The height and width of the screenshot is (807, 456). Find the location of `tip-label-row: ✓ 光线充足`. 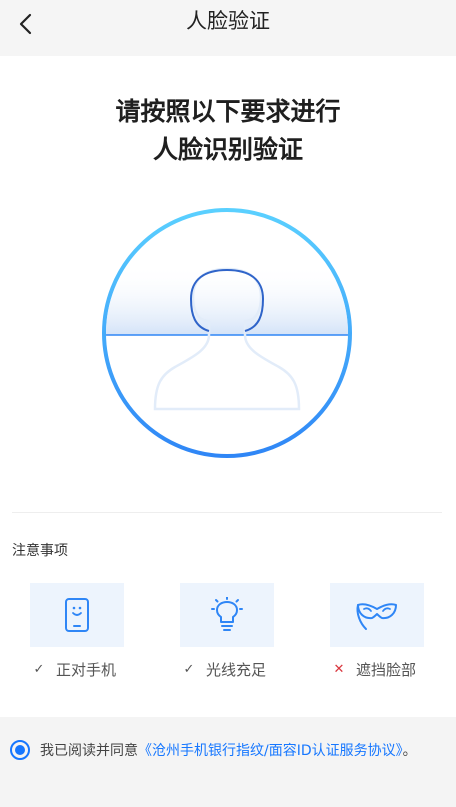

tip-label-row: ✓ 光线充足 is located at coordinates (227, 669).